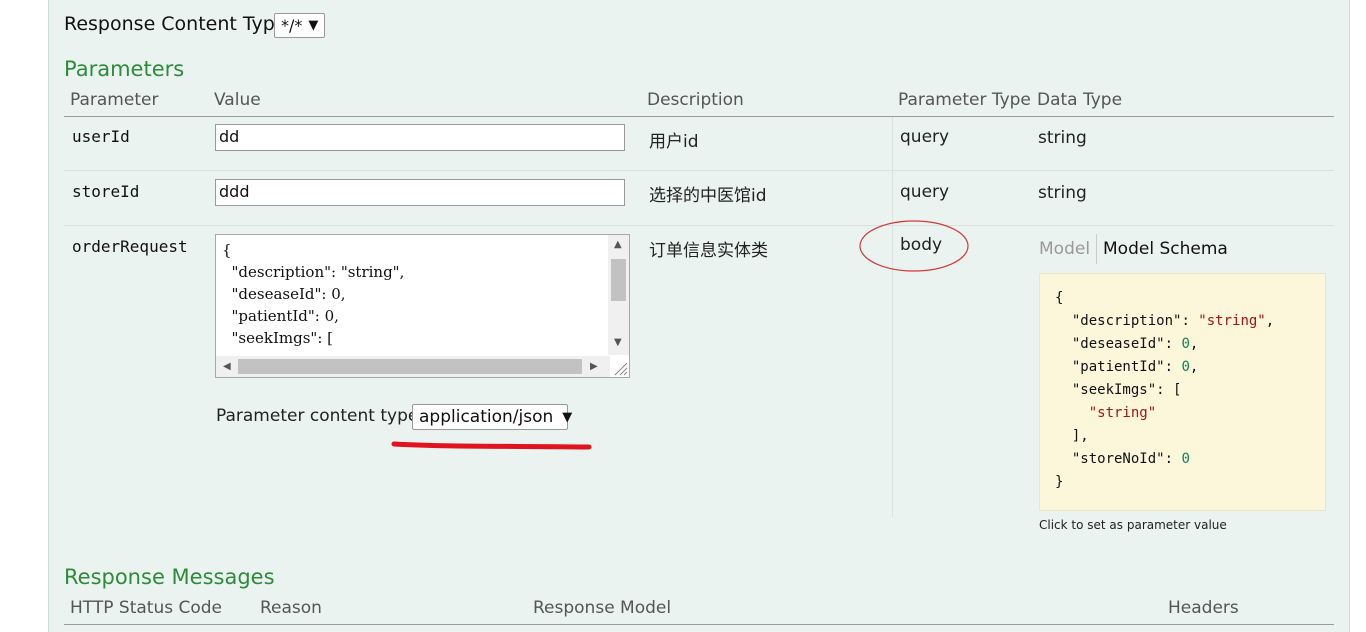 This screenshot has height=632, width=1366. I want to click on th-reason: Reason, so click(291, 608).